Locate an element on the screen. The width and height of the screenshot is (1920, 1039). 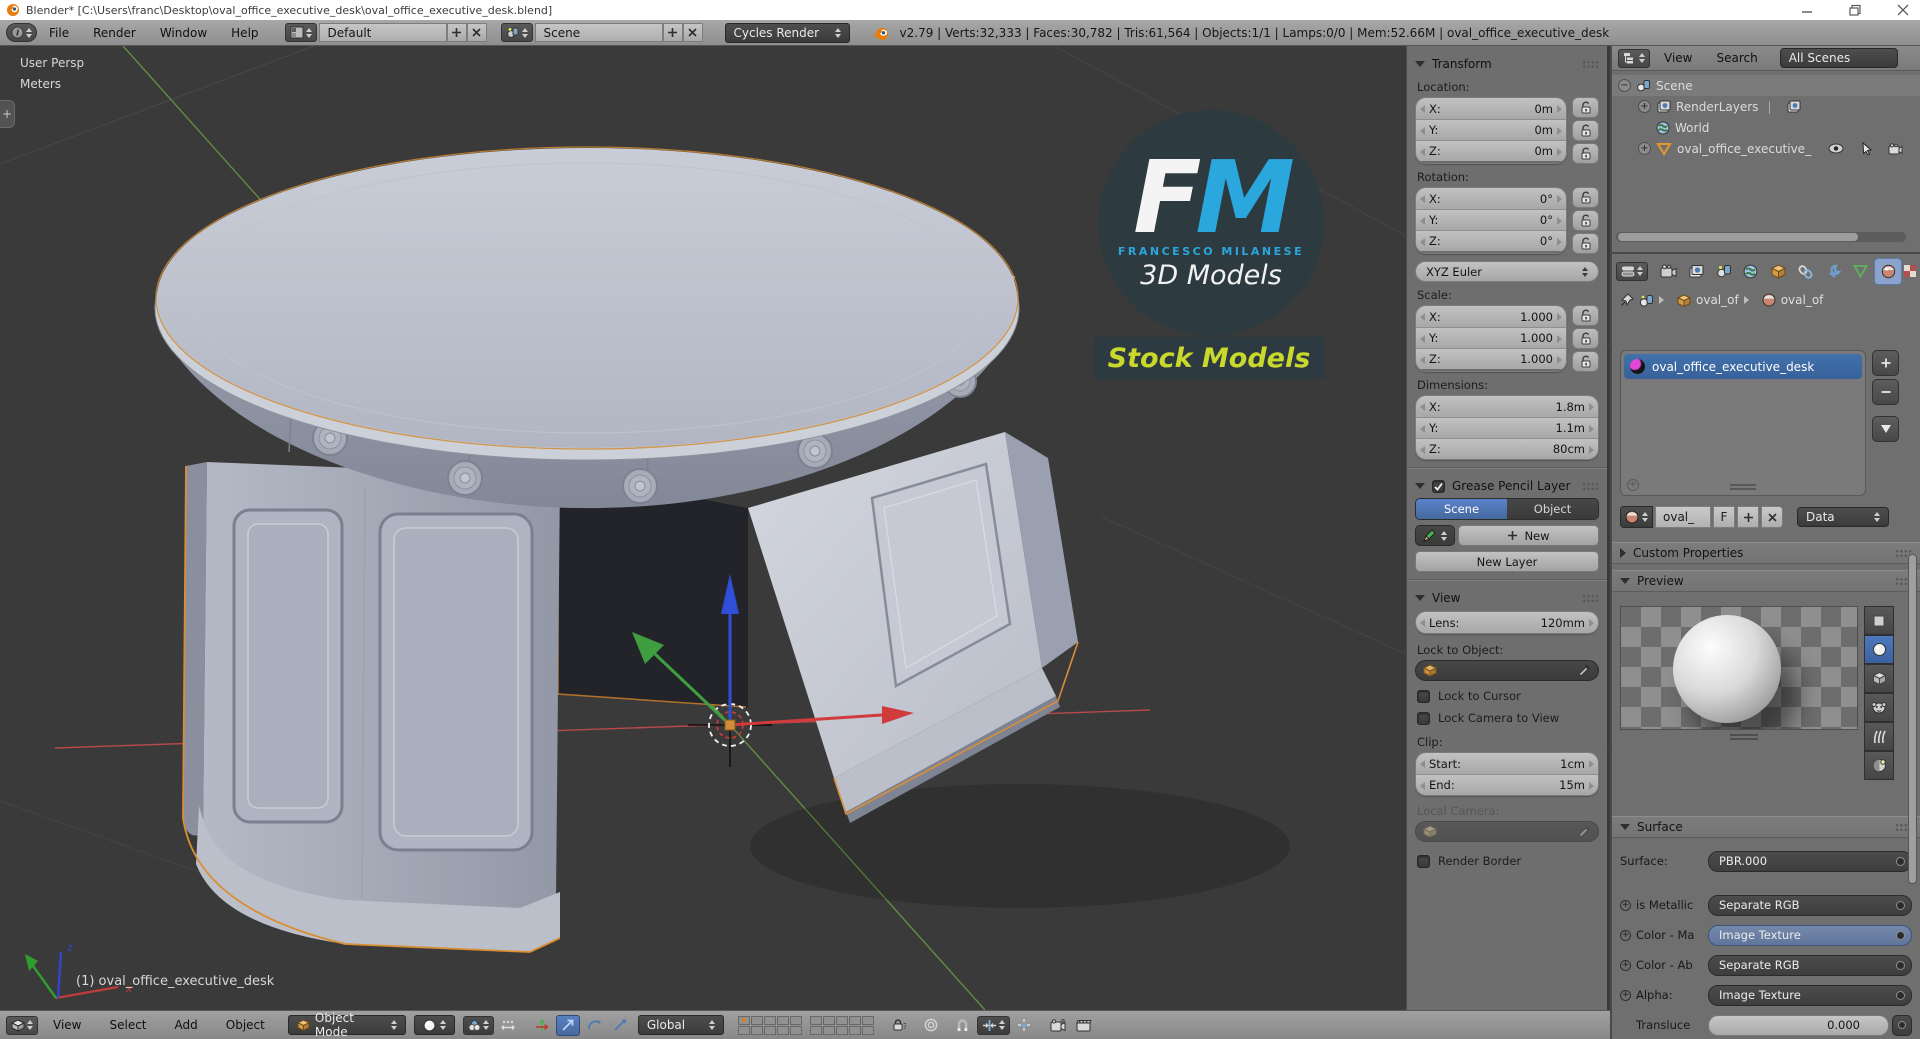
preview-hair-button is located at coordinates (1879, 736).